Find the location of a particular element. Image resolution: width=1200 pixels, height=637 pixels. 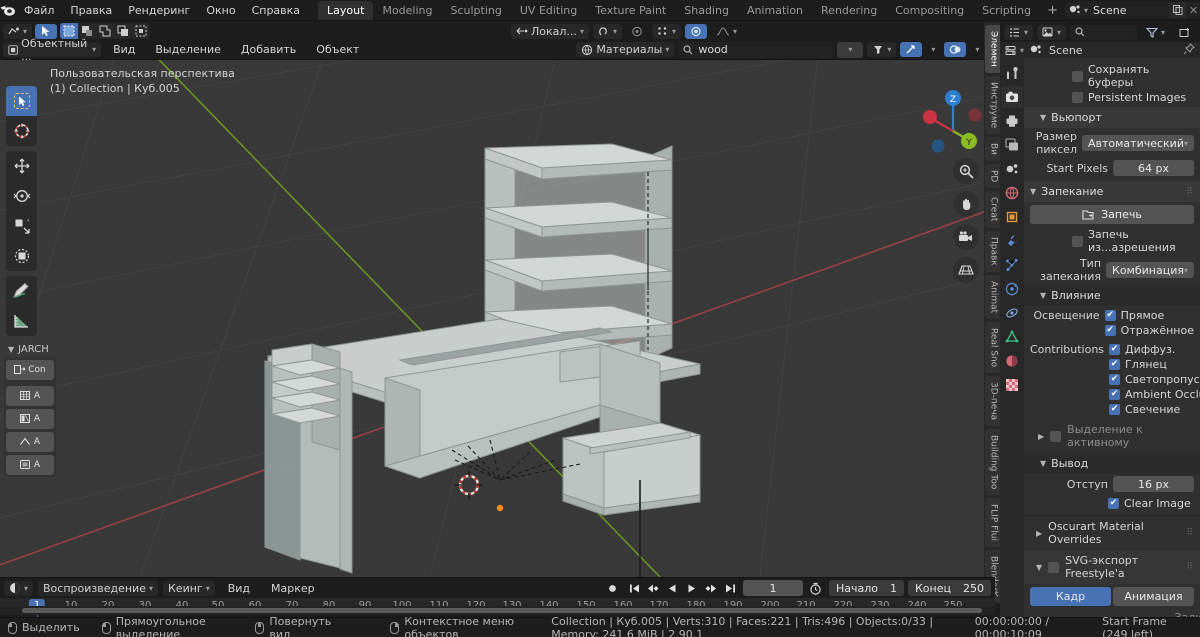

workspace-tab-texture-paint: Texture Paint is located at coordinates (630, 10).